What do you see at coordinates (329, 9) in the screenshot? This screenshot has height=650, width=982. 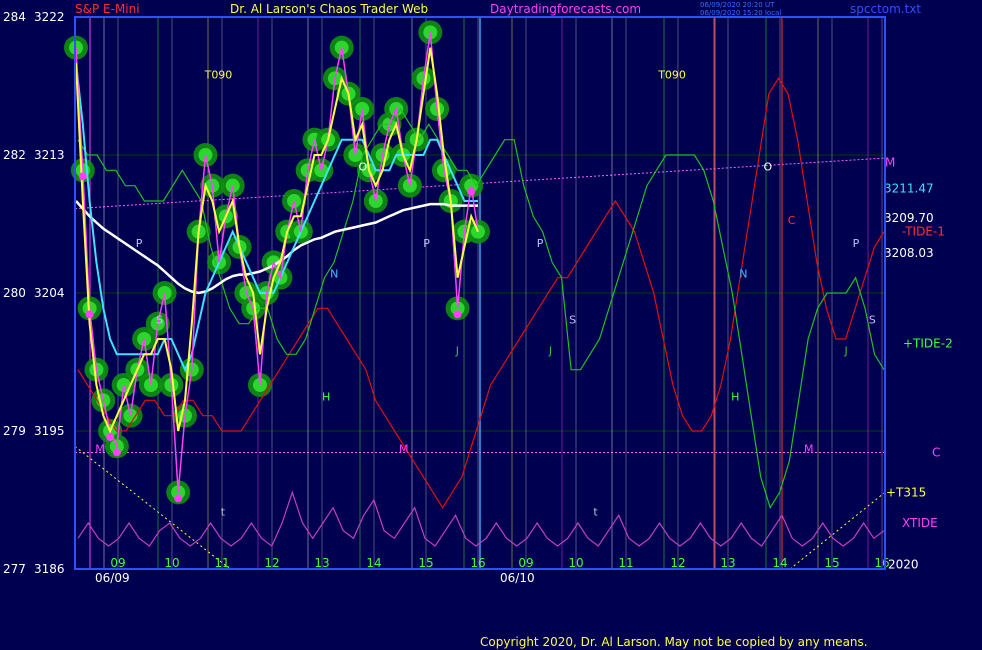 I see `chart-title: Dr. Al Larson's Chaos Trader Web` at bounding box center [329, 9].